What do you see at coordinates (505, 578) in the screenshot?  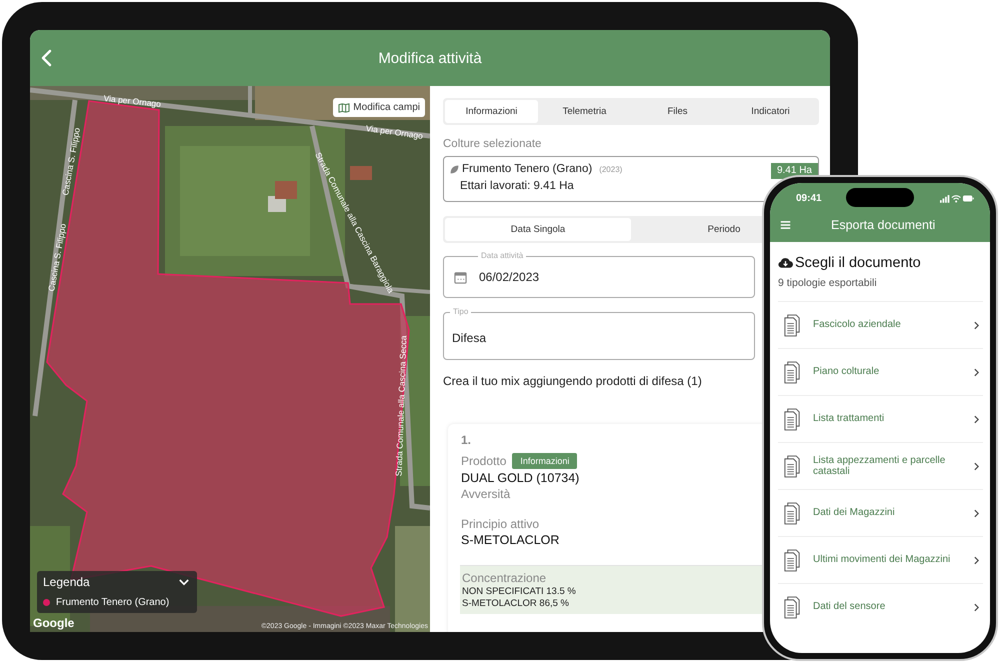 I see `concentration-label: Concentrazione` at bounding box center [505, 578].